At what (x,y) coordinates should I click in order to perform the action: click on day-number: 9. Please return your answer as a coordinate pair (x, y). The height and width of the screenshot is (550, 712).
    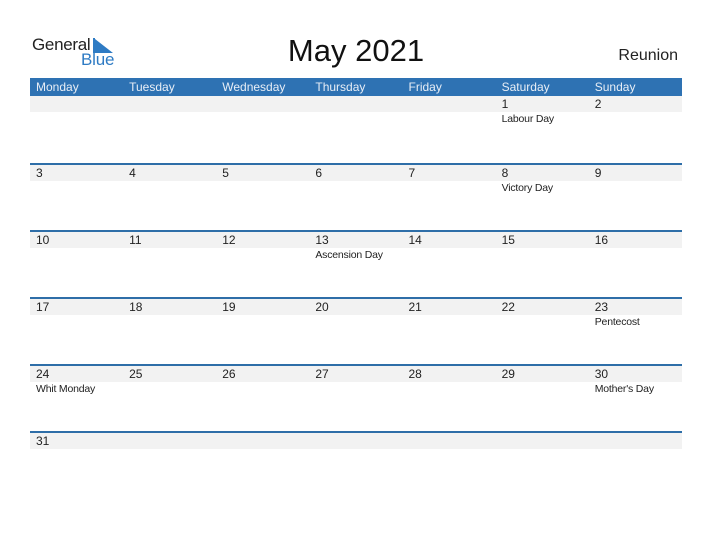
    Looking at the image, I should click on (598, 173).